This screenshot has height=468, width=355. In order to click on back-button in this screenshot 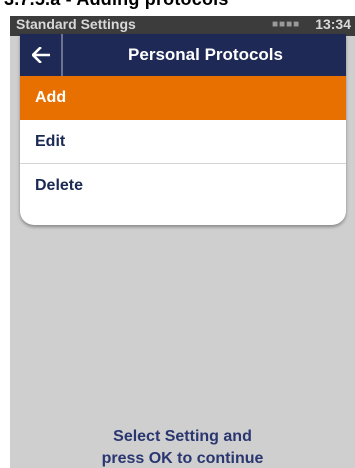, I will do `click(41, 55)`.